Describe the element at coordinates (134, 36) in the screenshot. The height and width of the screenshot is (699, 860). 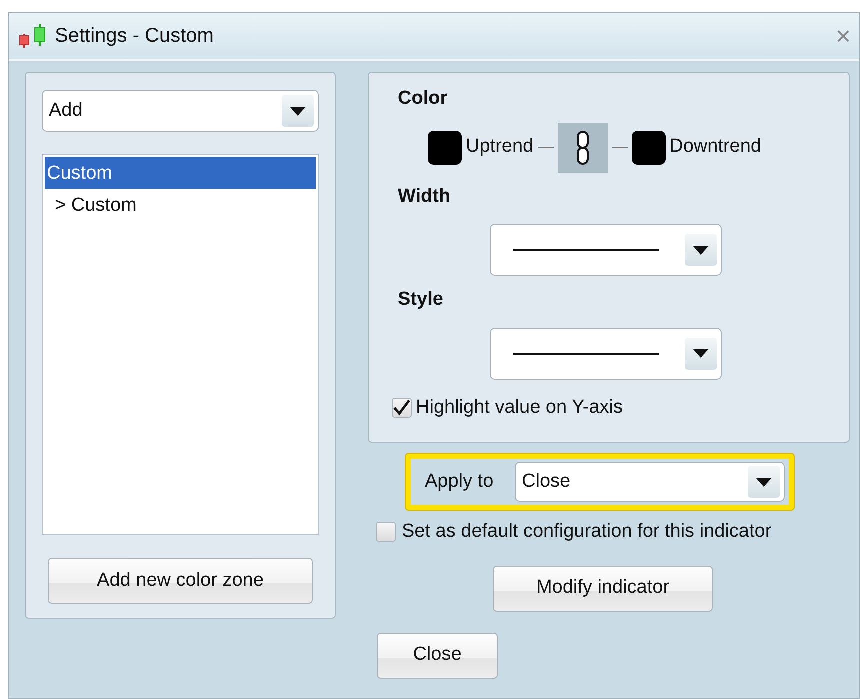
I see `window-title: Settings - Custom` at that location.